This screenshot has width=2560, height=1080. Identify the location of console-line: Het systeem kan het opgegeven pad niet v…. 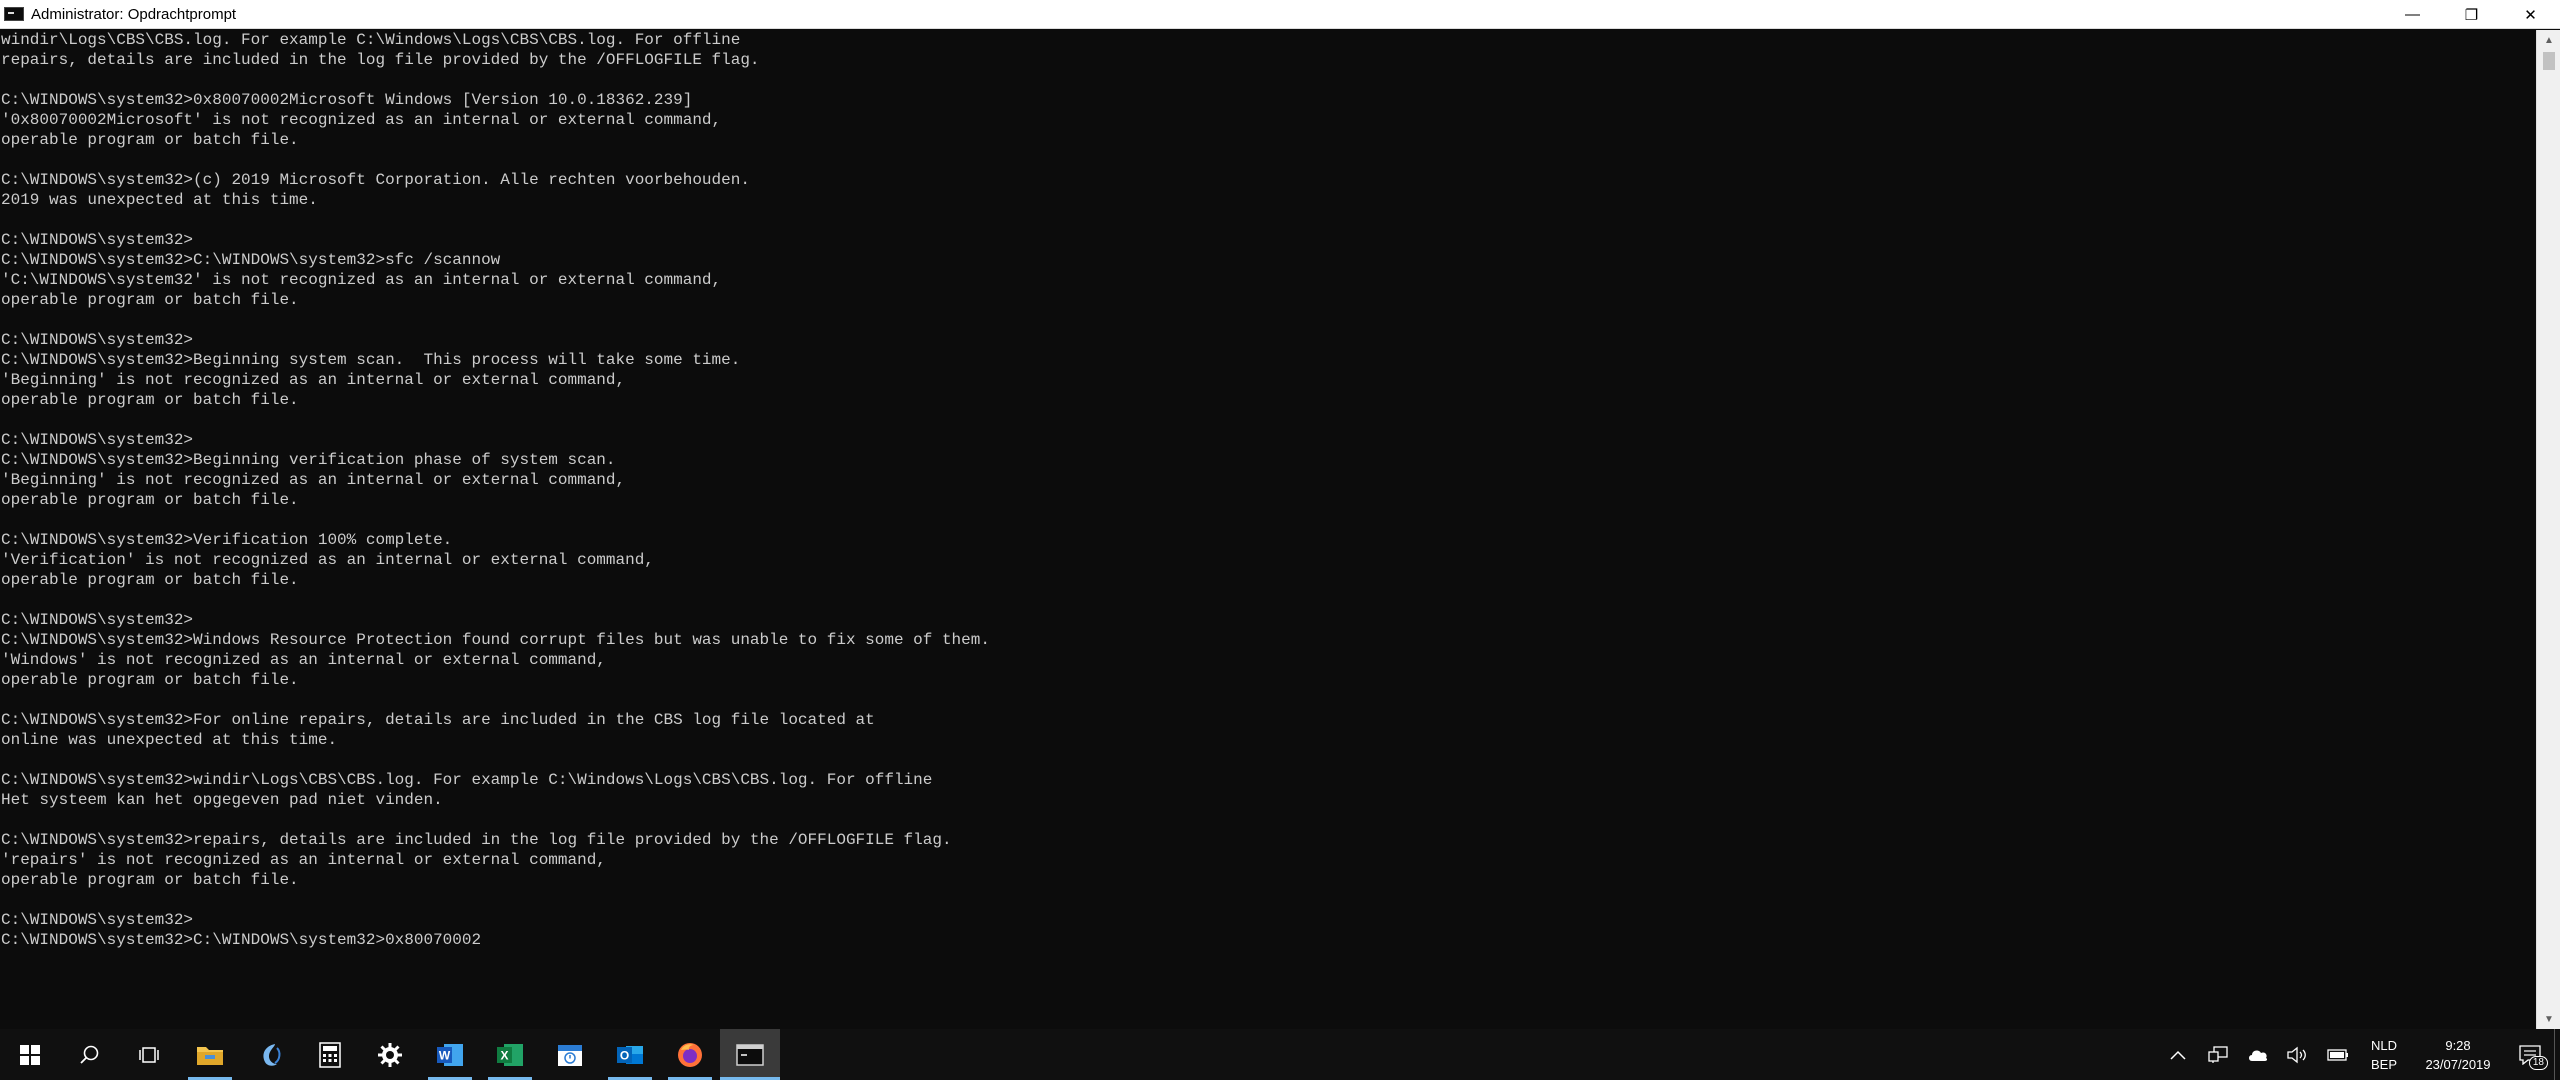
(222, 800).